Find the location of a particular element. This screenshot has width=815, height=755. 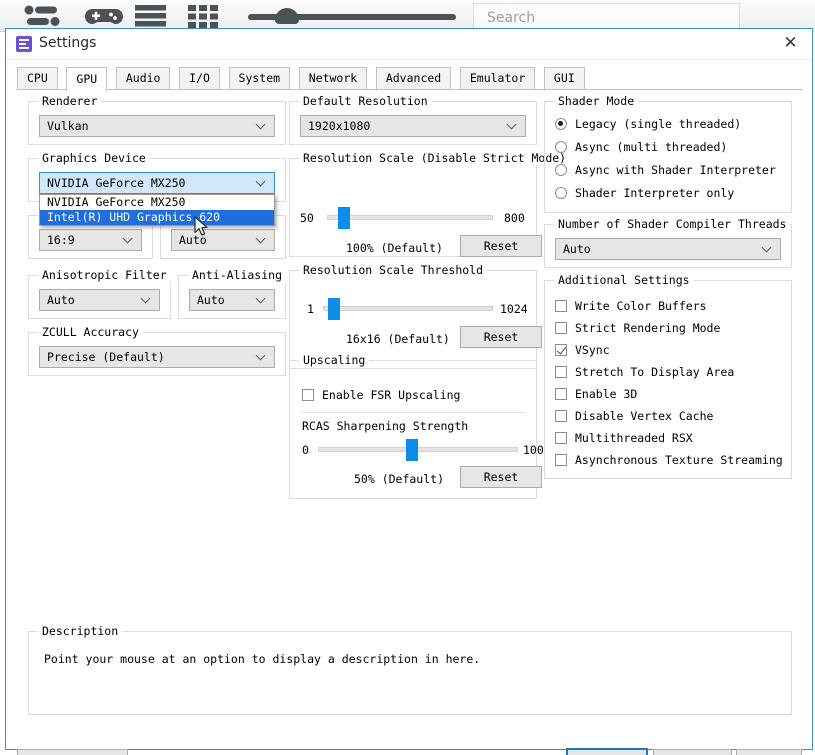

checkbox-disable-vertex-cache: Disable Vertex Cache is located at coordinates (634, 416).